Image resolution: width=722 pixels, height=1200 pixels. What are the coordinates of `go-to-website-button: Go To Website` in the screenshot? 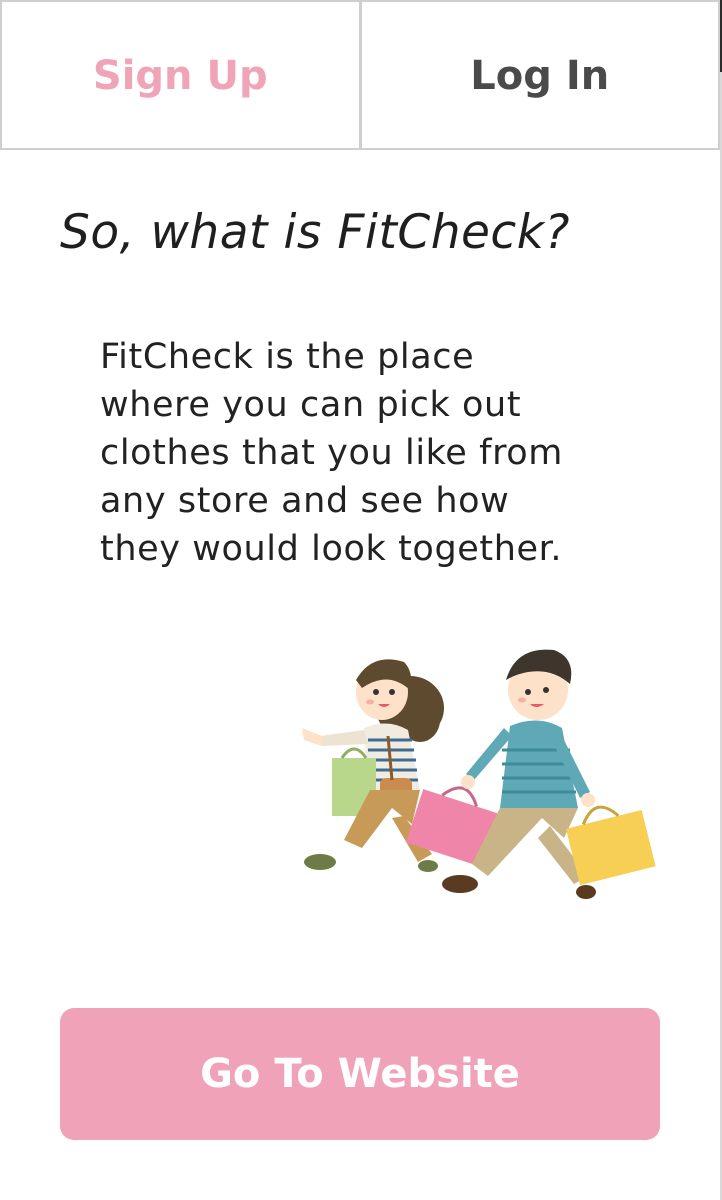 It's located at (360, 1074).